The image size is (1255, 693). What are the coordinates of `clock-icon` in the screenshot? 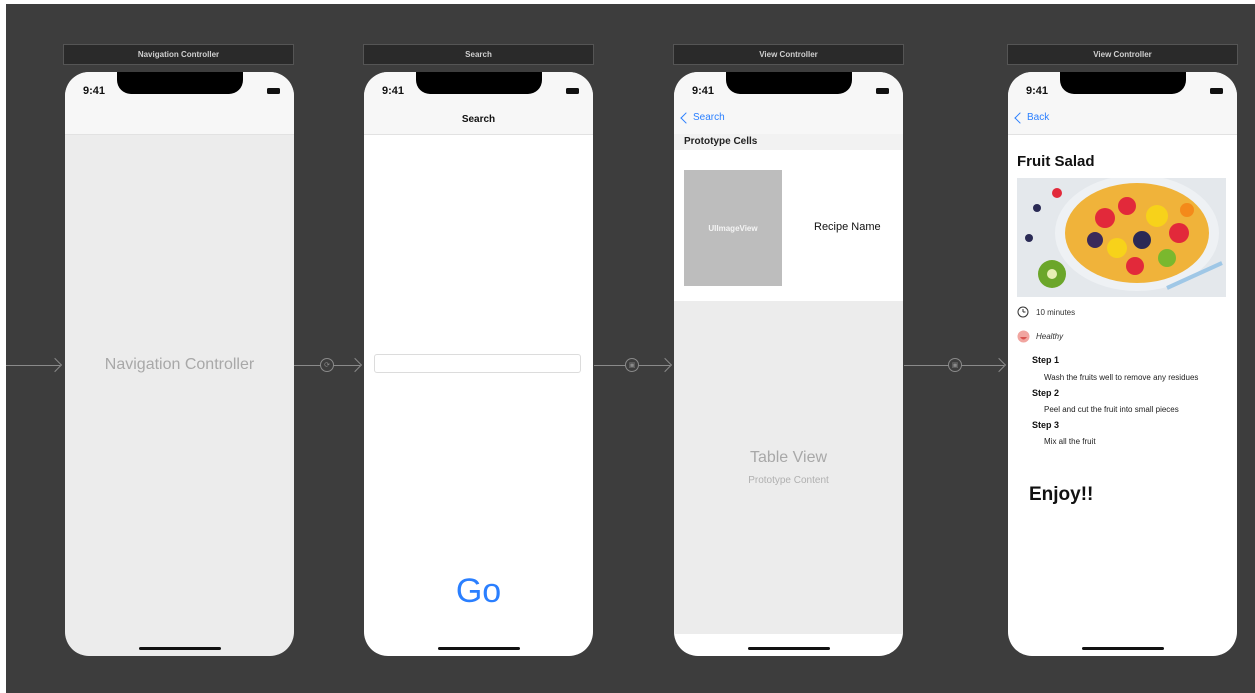 It's located at (1023, 312).